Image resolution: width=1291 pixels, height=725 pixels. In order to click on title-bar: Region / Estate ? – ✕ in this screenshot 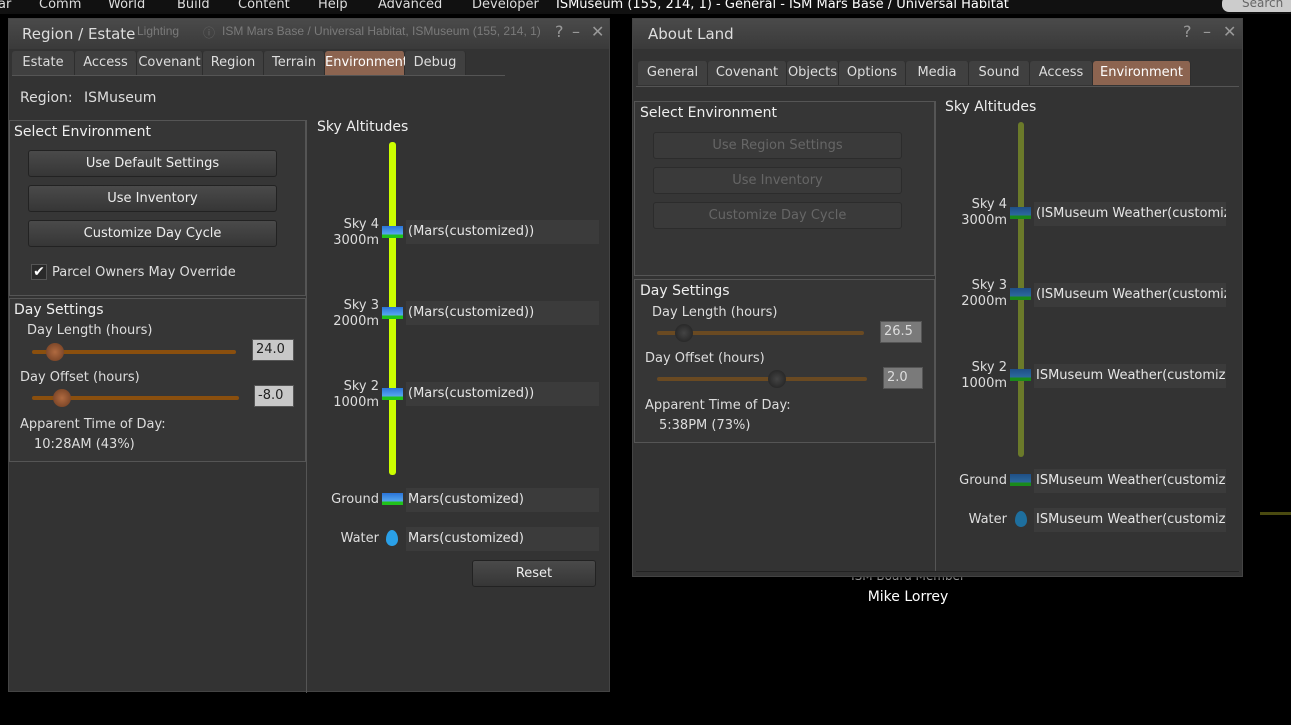, I will do `click(309, 34)`.